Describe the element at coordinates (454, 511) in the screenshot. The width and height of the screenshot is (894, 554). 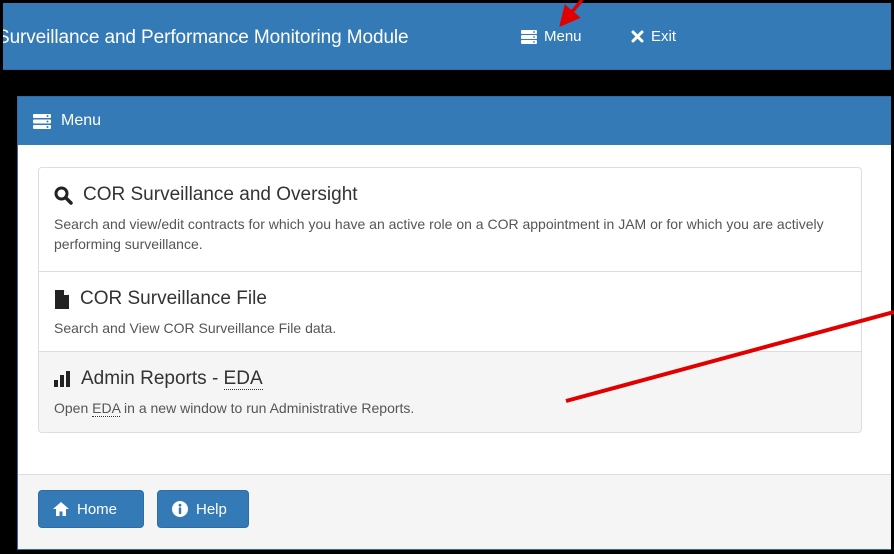
I see `panel-footer: Home Help` at that location.